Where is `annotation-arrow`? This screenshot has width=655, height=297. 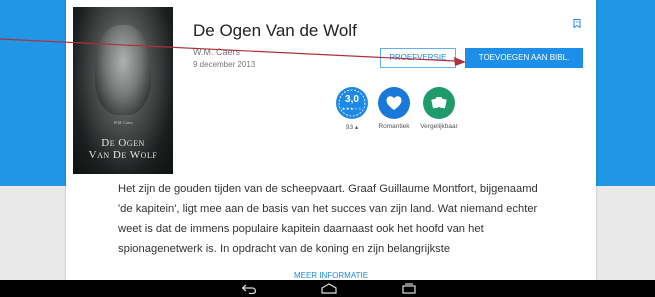
annotation-arrow is located at coordinates (233, 52).